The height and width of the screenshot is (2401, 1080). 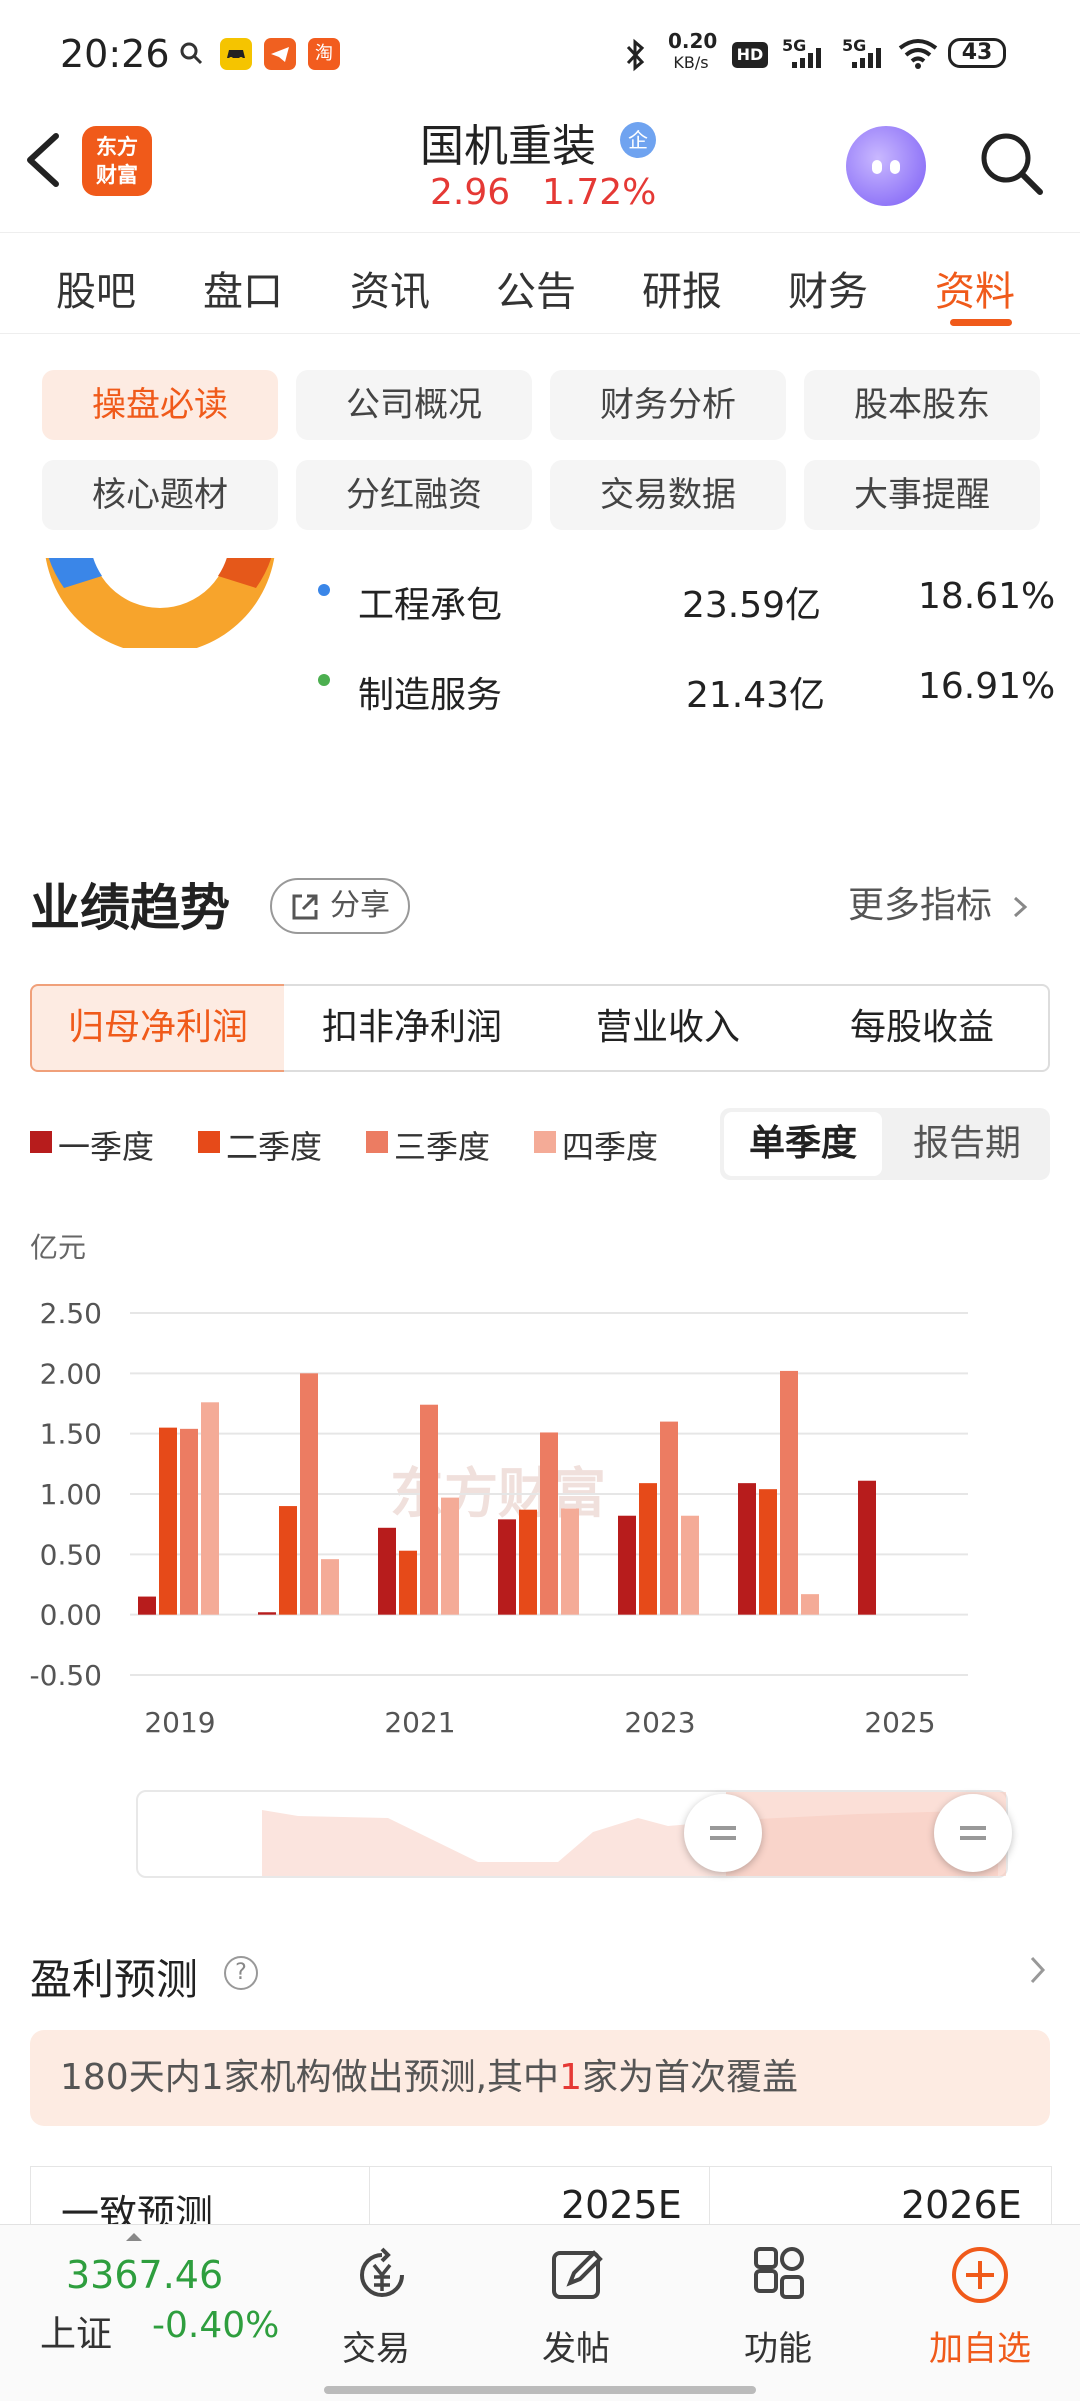 What do you see at coordinates (577, 2274) in the screenshot?
I see `edit-icon` at bounding box center [577, 2274].